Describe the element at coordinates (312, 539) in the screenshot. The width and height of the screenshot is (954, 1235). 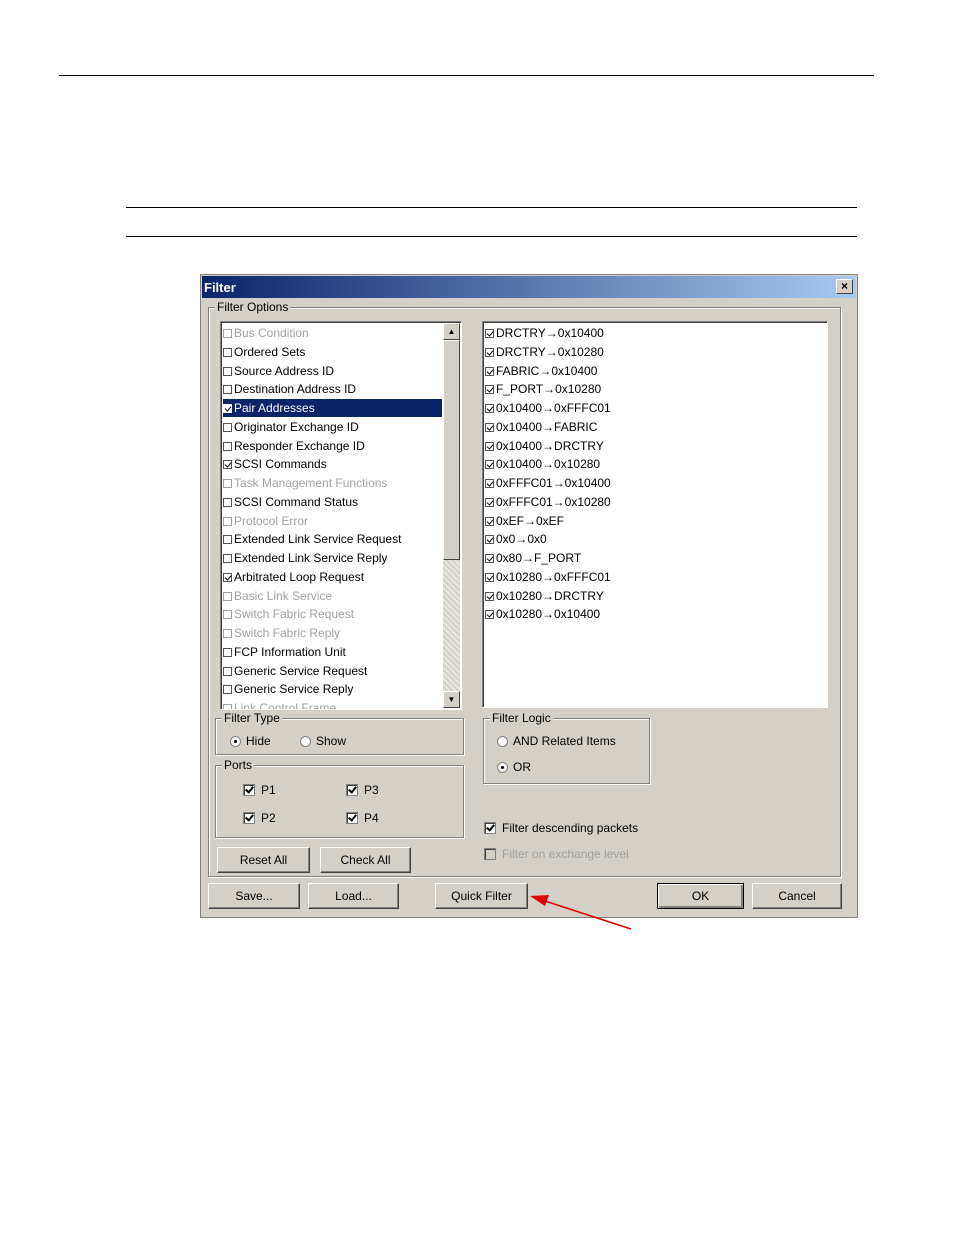
I see `filter-option-item: Extended Link Service Request` at that location.